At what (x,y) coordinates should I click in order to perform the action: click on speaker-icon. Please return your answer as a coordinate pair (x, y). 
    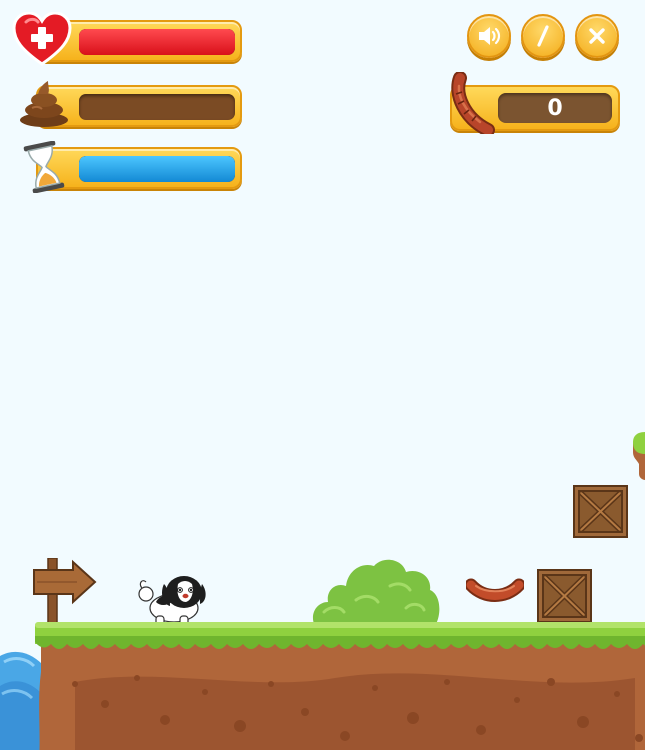
    Looking at the image, I should click on (490, 36).